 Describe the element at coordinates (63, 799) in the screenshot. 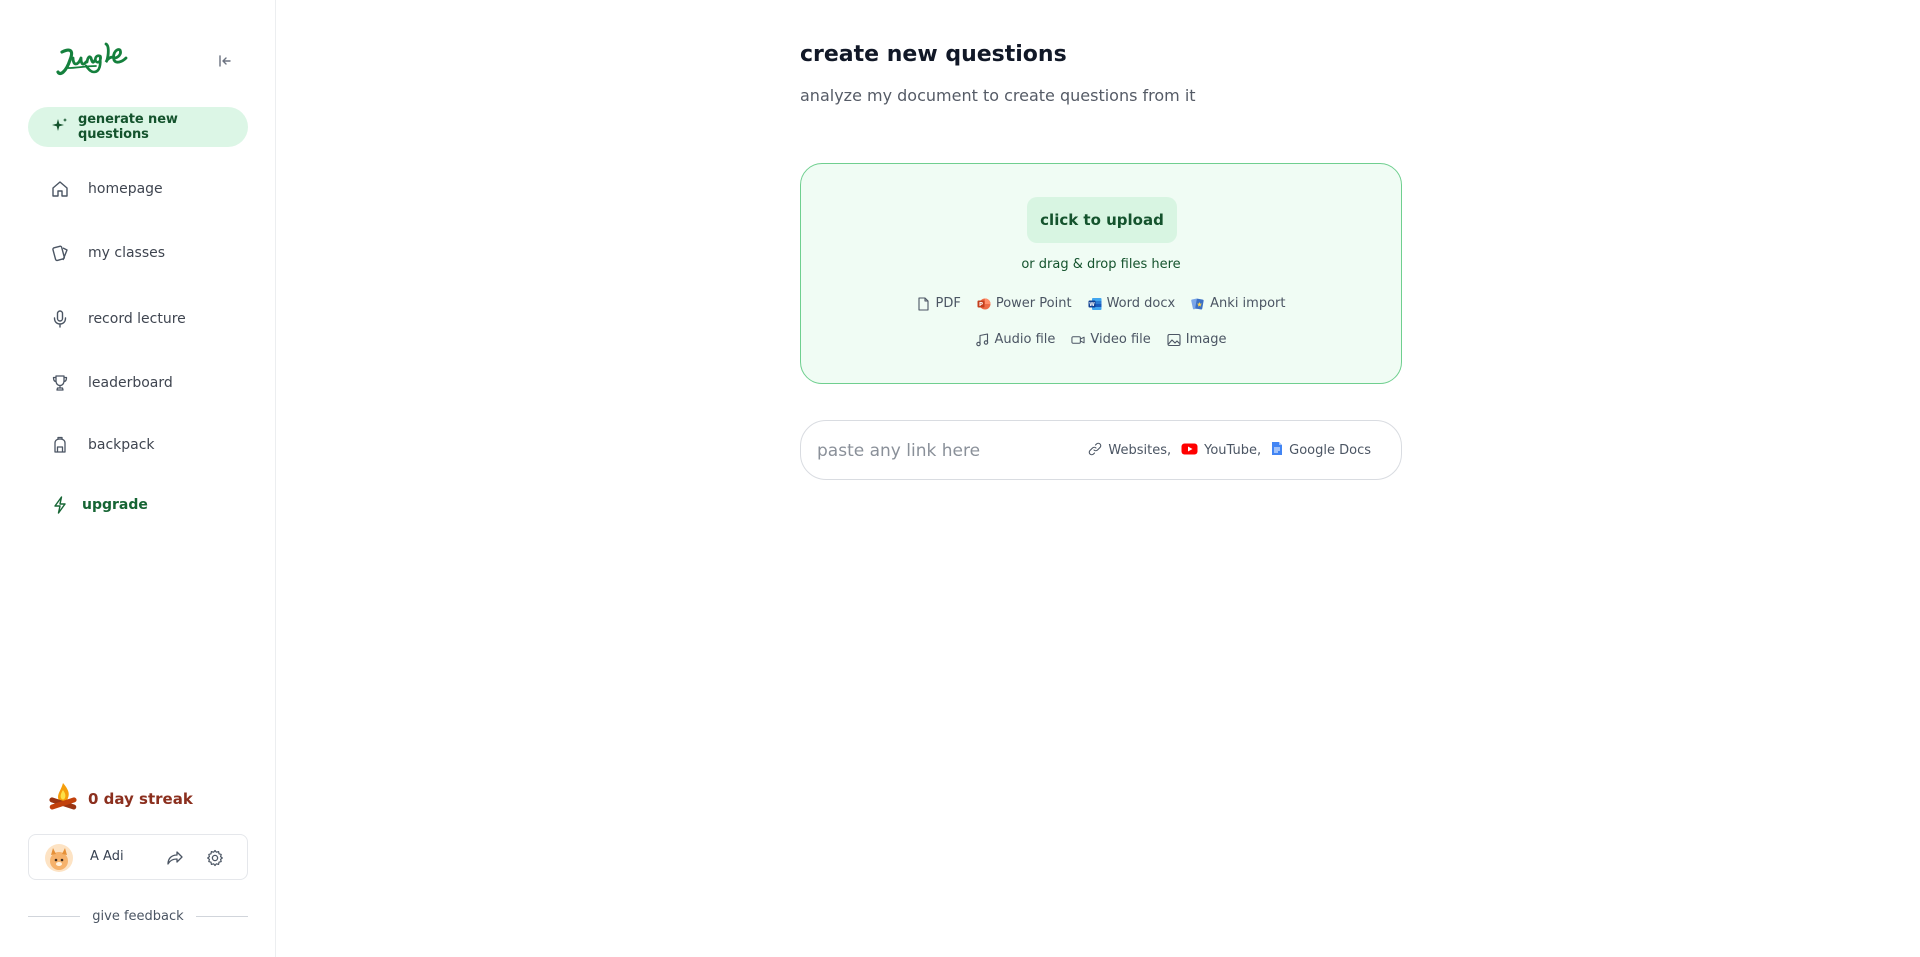

I see `campfire-icon` at that location.